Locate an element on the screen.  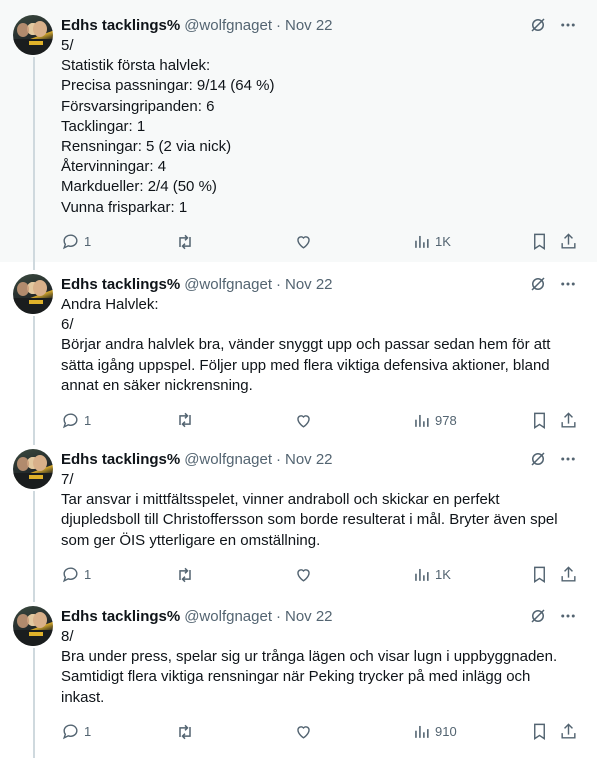
text-line: 6/ is located at coordinates (67, 325).